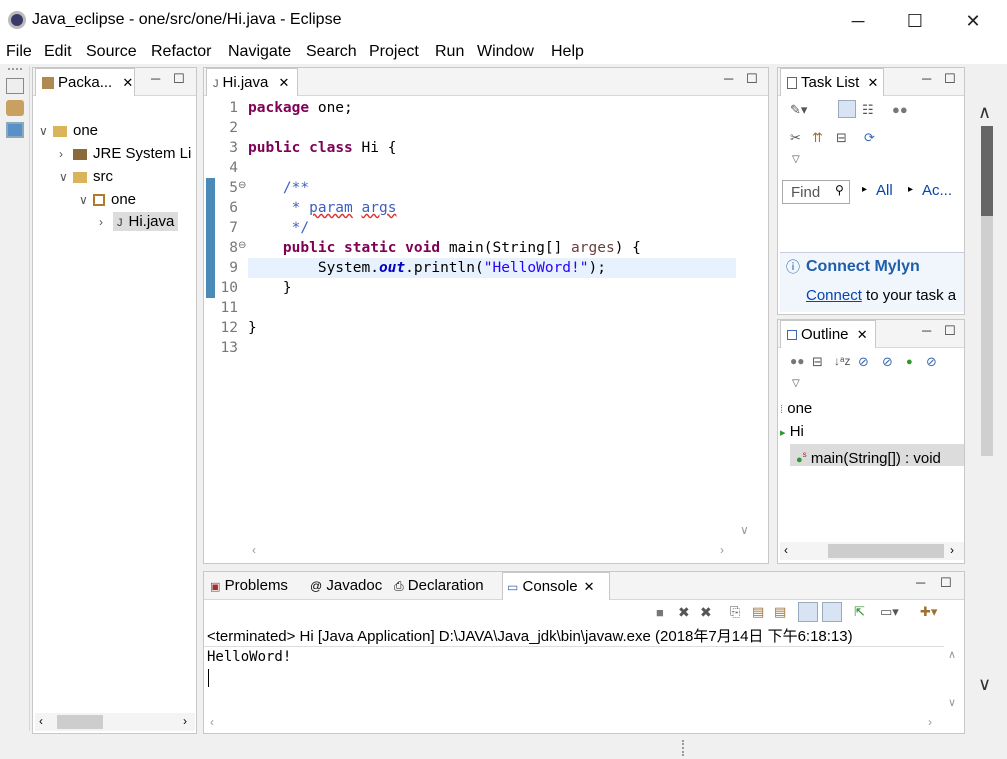 This screenshot has height=759, width=1007. Describe the element at coordinates (15, 86) in the screenshot. I see `restore-icon` at that location.